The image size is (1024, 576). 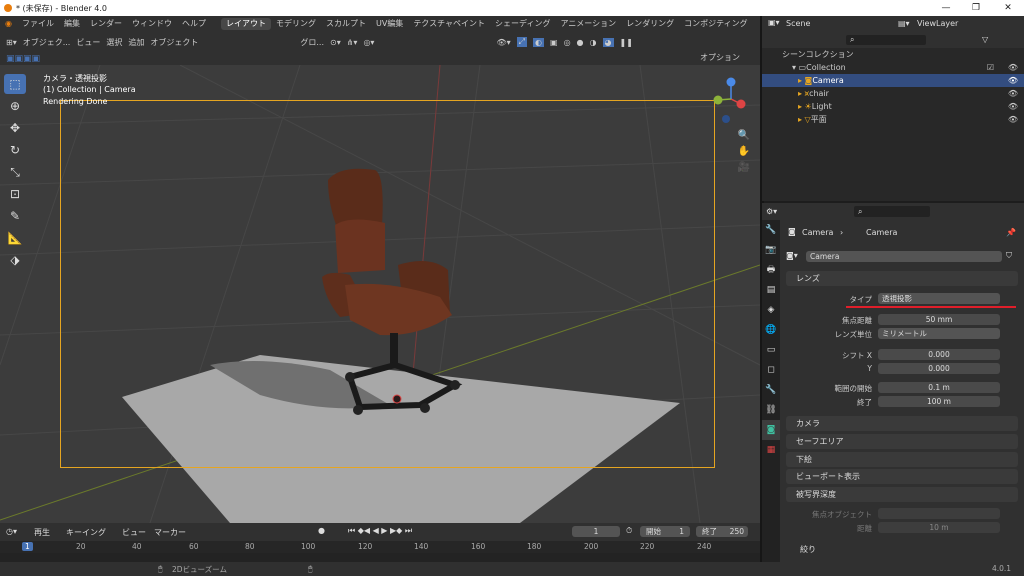 I want to click on proportional-edit-icon: ◎▾, so click(x=368, y=42).